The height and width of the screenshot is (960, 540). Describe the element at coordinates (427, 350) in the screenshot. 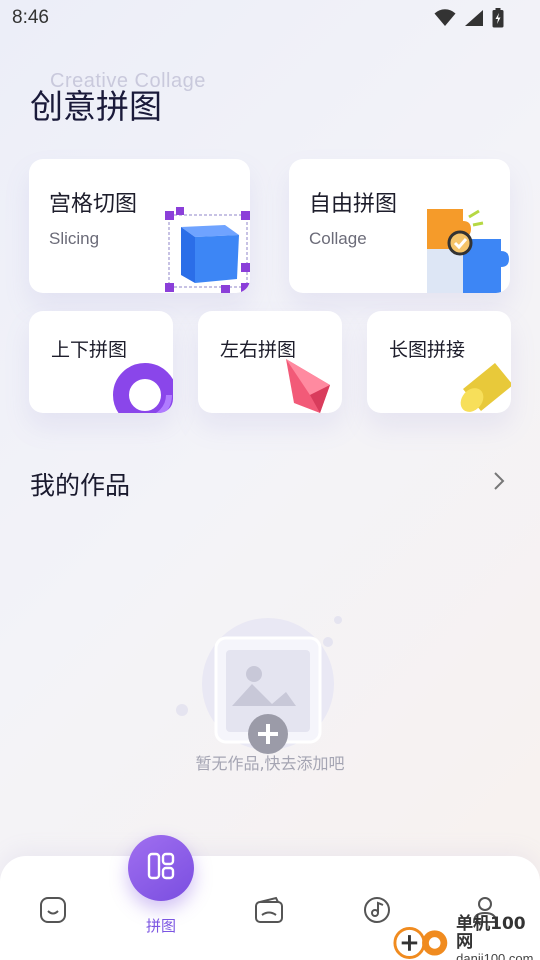

I see `long-stitch-card-title: 长图拼接` at that location.